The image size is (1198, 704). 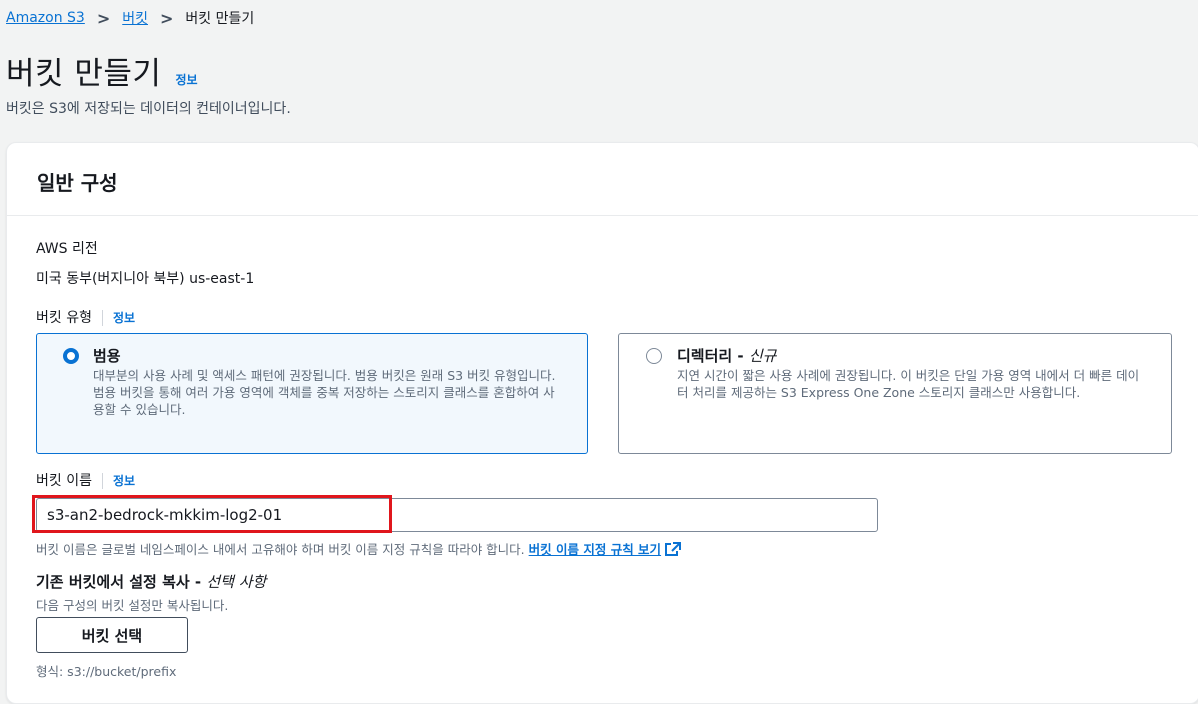 What do you see at coordinates (45, 18) in the screenshot?
I see `breadcrumb-link-s3: Amazon S3` at bounding box center [45, 18].